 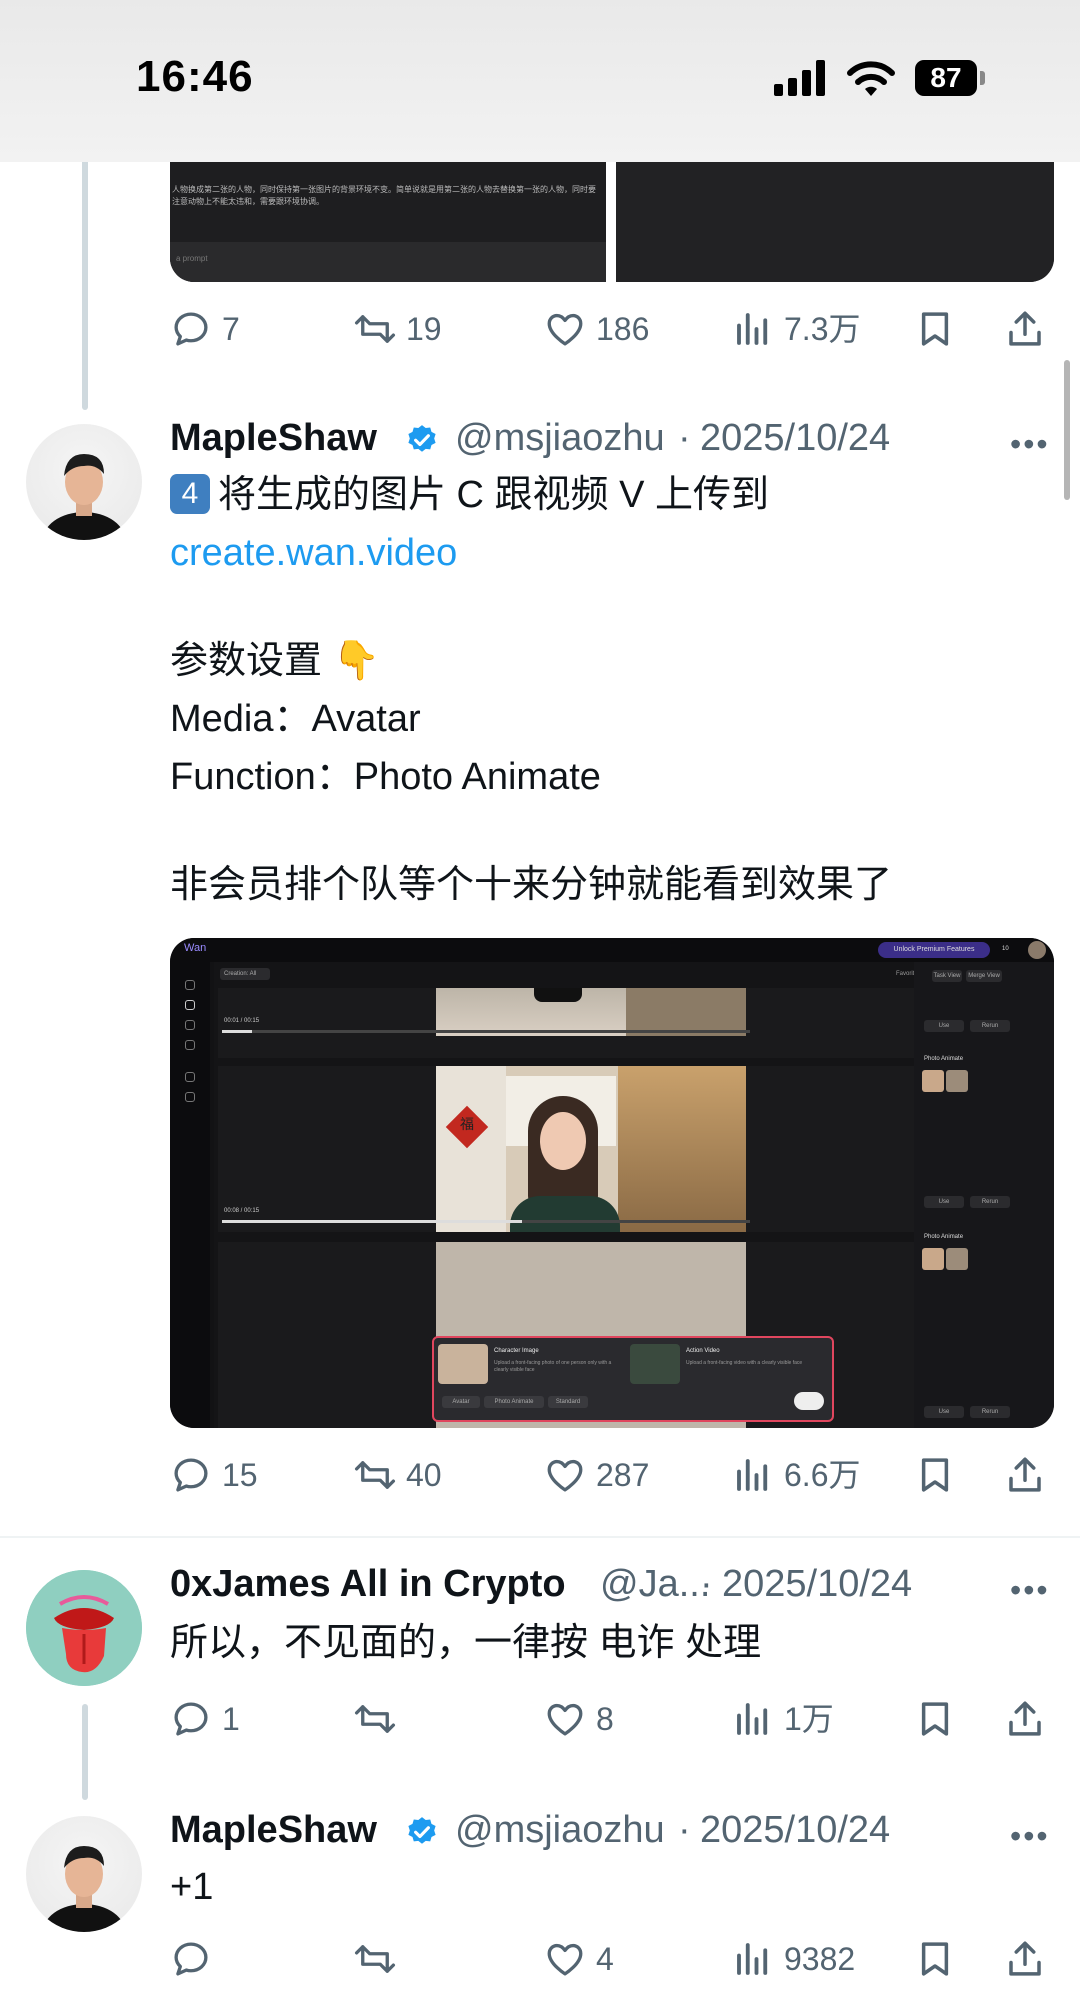 I want to click on like-count: 4, so click(x=605, y=1959).